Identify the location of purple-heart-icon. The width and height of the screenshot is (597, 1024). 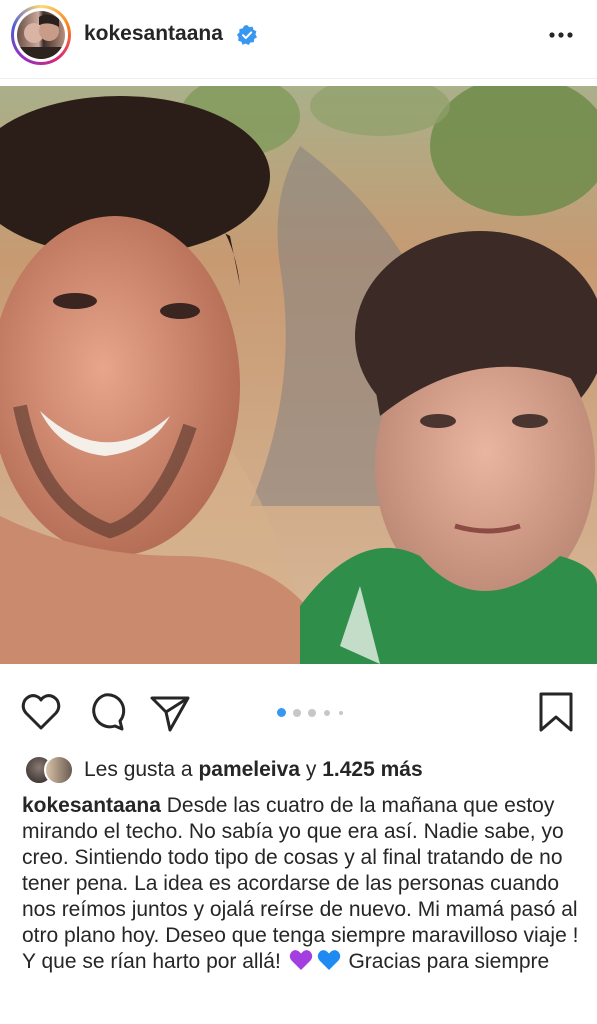
(300, 960).